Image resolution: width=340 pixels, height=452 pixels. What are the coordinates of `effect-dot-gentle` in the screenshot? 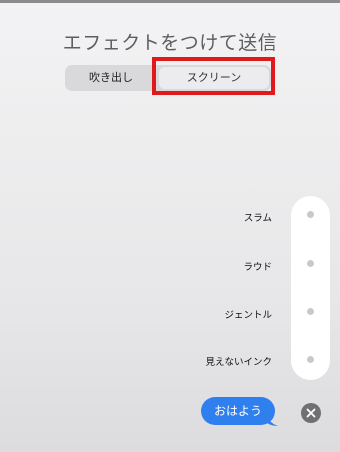 It's located at (310, 311).